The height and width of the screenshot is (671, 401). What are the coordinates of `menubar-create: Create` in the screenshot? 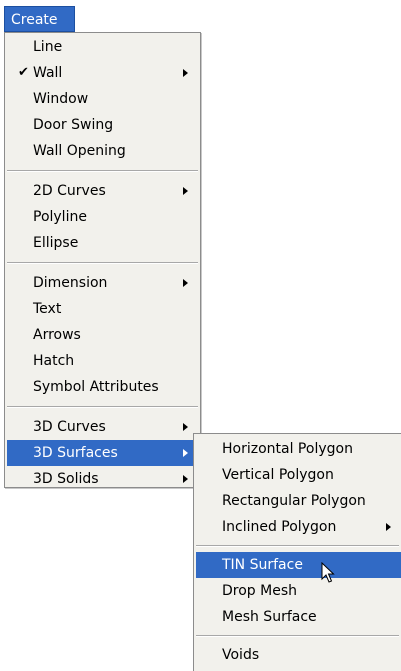 It's located at (39, 19).